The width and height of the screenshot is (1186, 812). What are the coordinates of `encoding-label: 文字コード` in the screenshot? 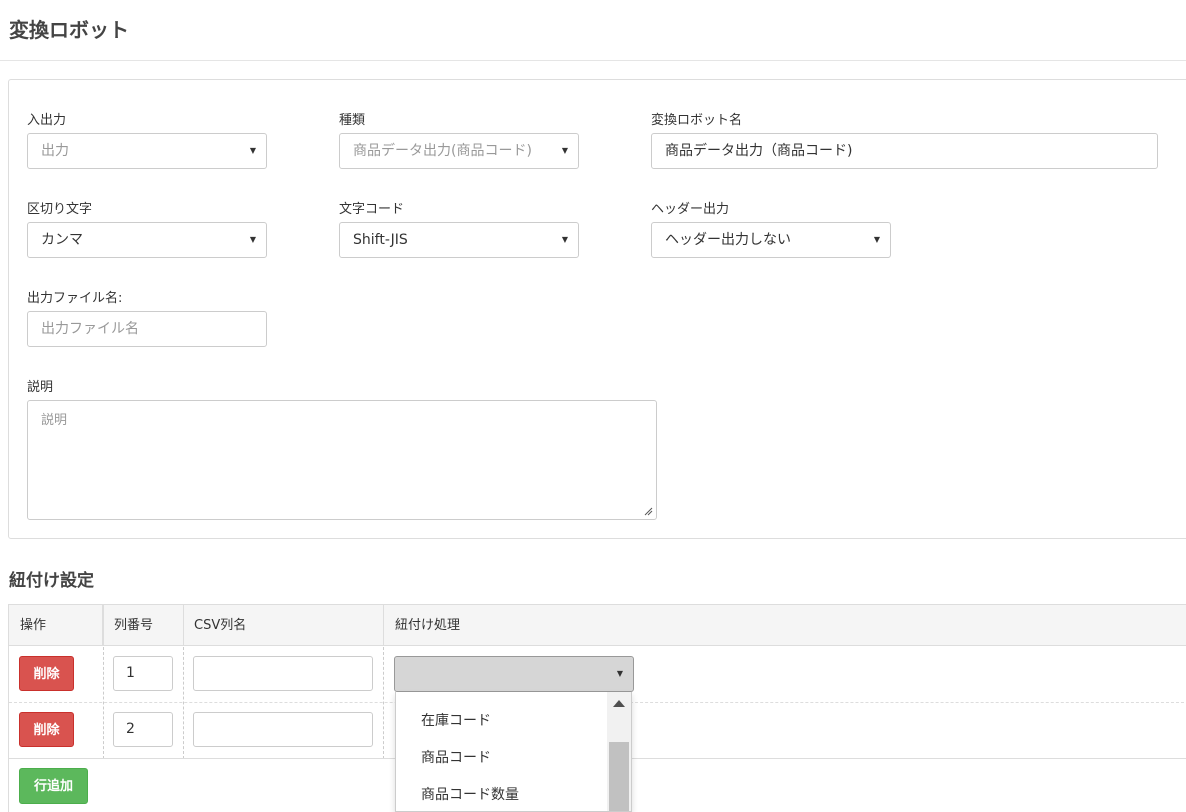 It's located at (372, 209).